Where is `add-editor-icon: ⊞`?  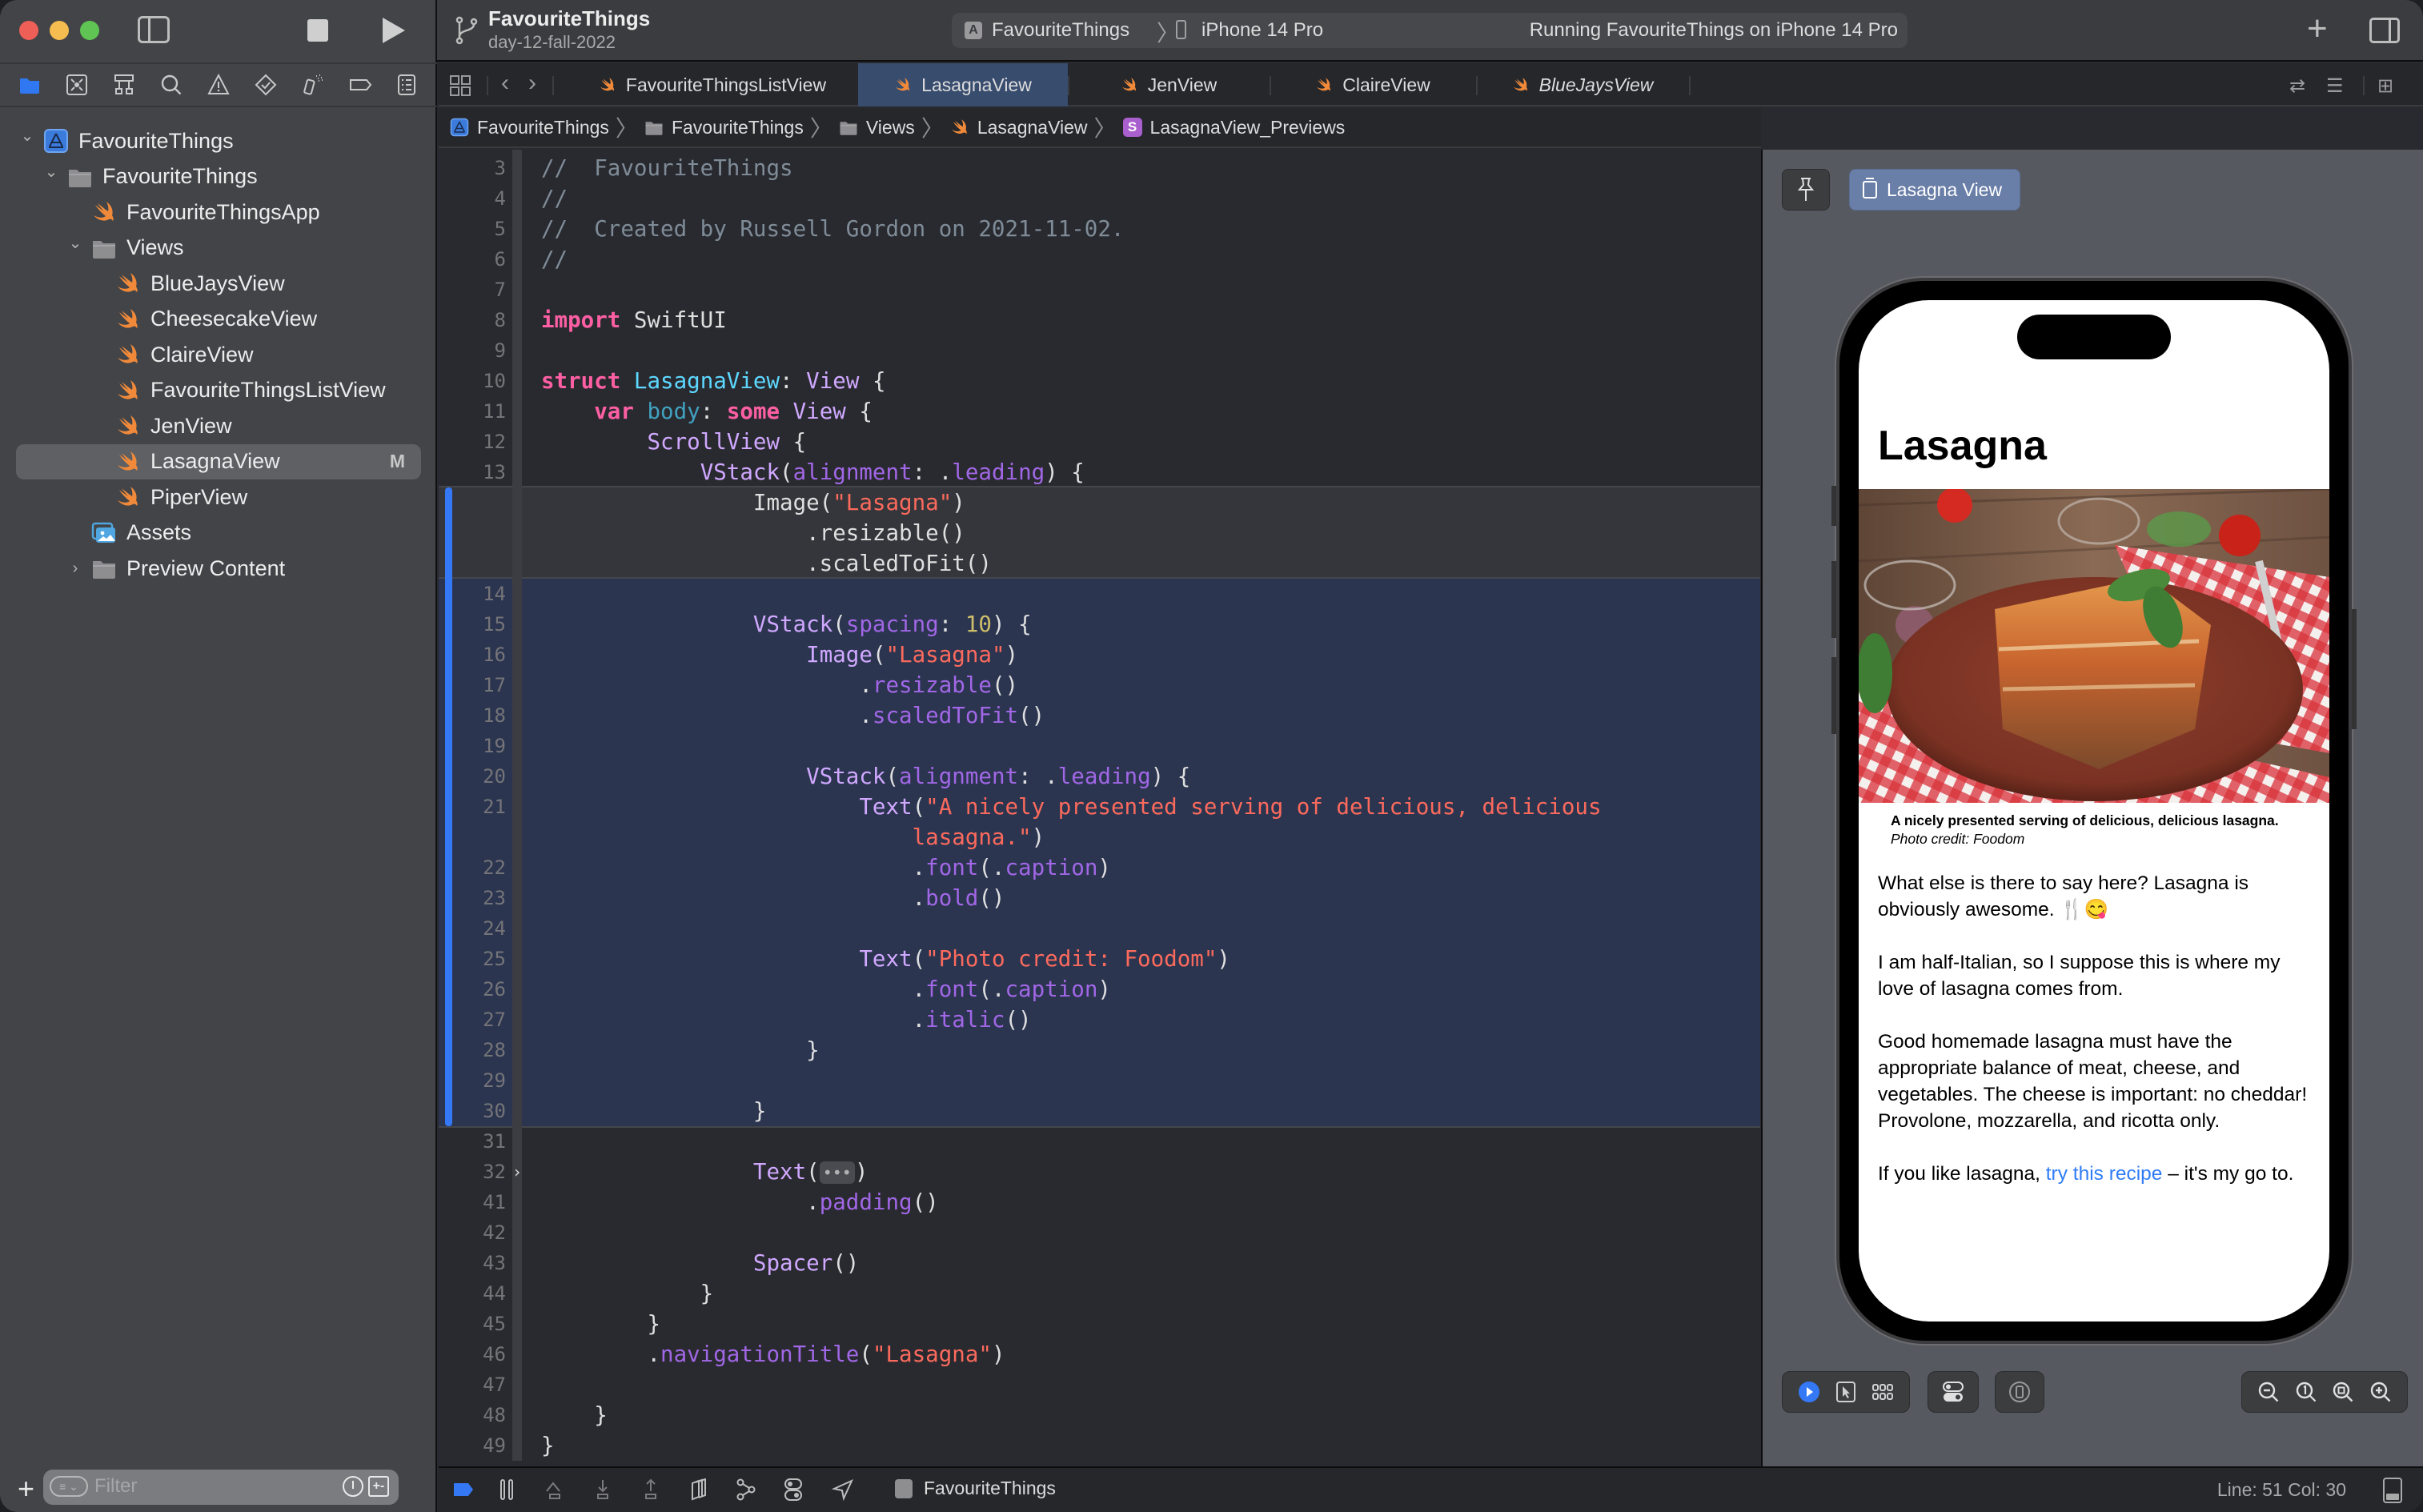 add-editor-icon: ⊞ is located at coordinates (2385, 86).